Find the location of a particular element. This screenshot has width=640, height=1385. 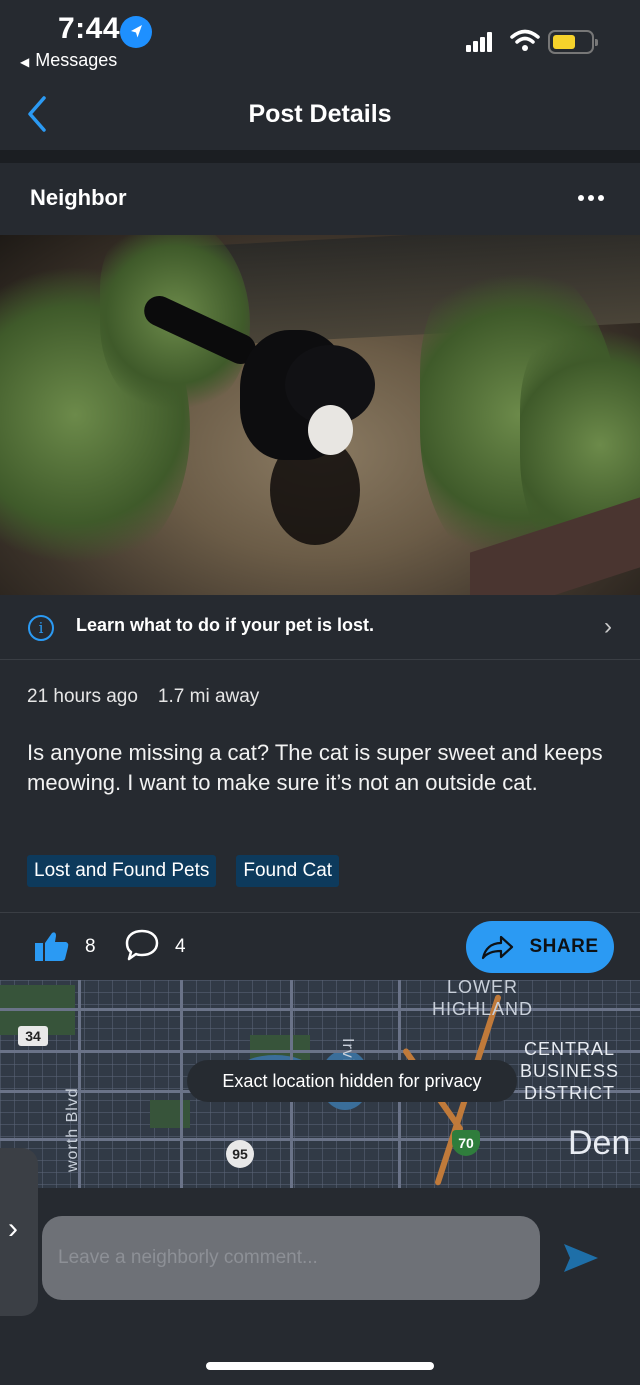

back-to-messages: ◀ Messages is located at coordinates (68, 60).